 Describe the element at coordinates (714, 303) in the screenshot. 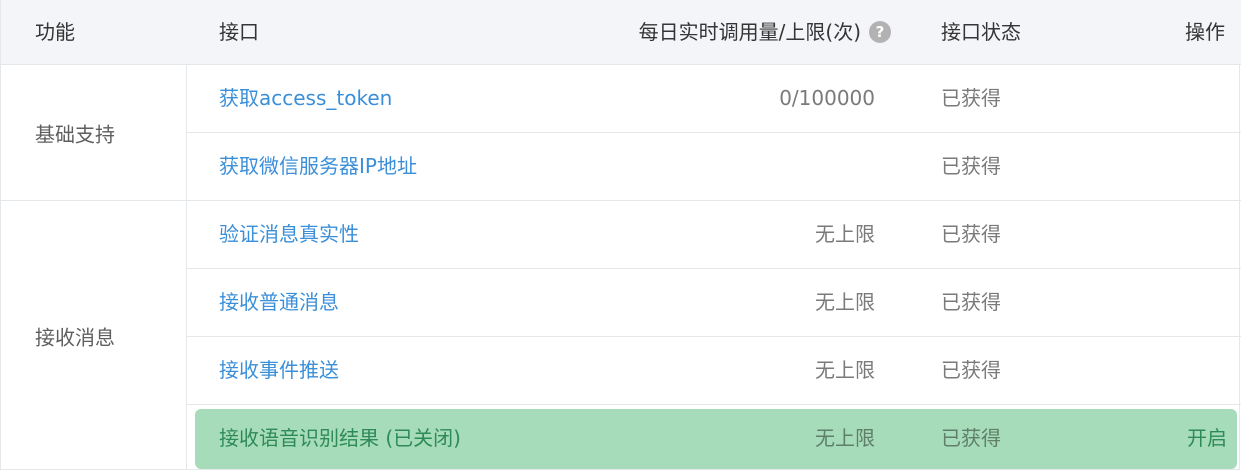

I see `table-row: 接收普通消息 无上限 已获得` at that location.